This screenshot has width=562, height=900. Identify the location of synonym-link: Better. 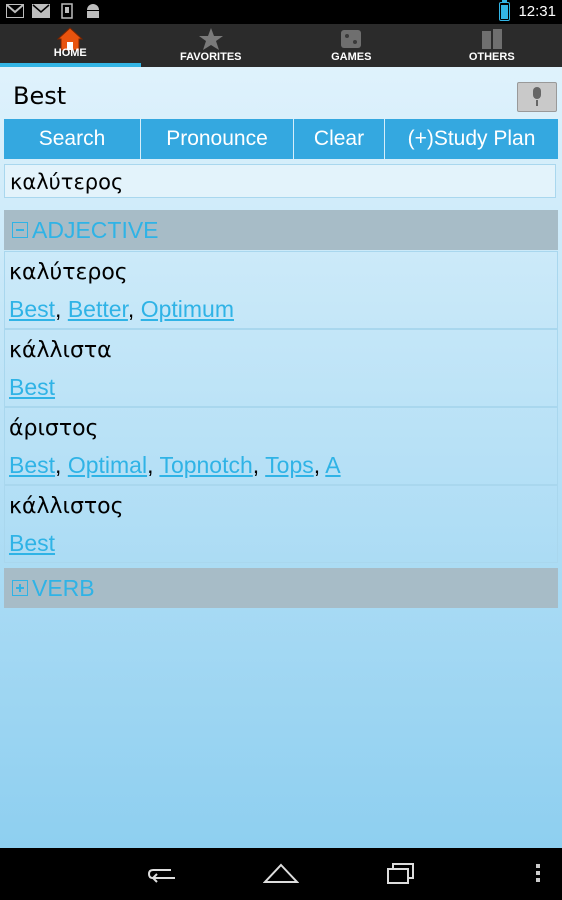
(98, 309).